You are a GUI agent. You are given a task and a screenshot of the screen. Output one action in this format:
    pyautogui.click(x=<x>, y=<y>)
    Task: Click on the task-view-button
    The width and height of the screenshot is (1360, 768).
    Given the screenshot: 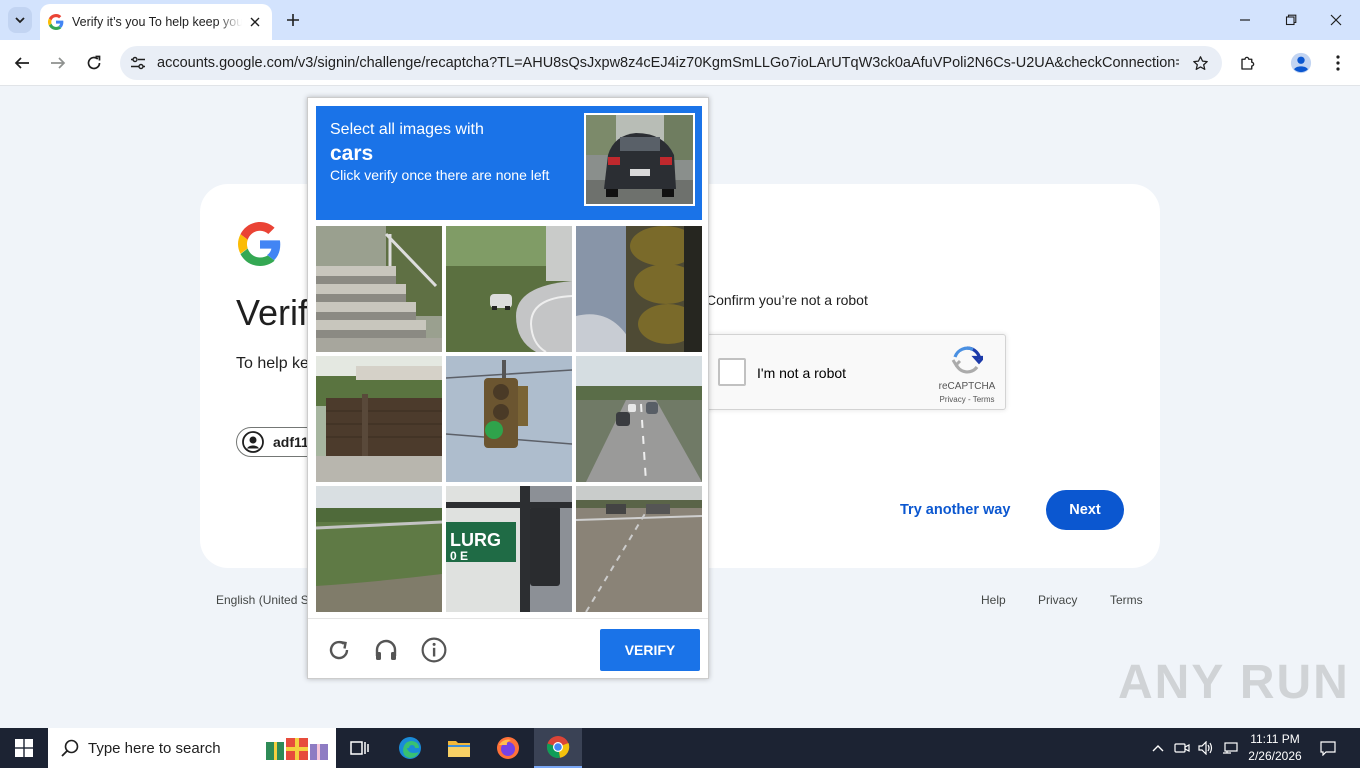 What is the action you would take?
    pyautogui.click(x=360, y=748)
    